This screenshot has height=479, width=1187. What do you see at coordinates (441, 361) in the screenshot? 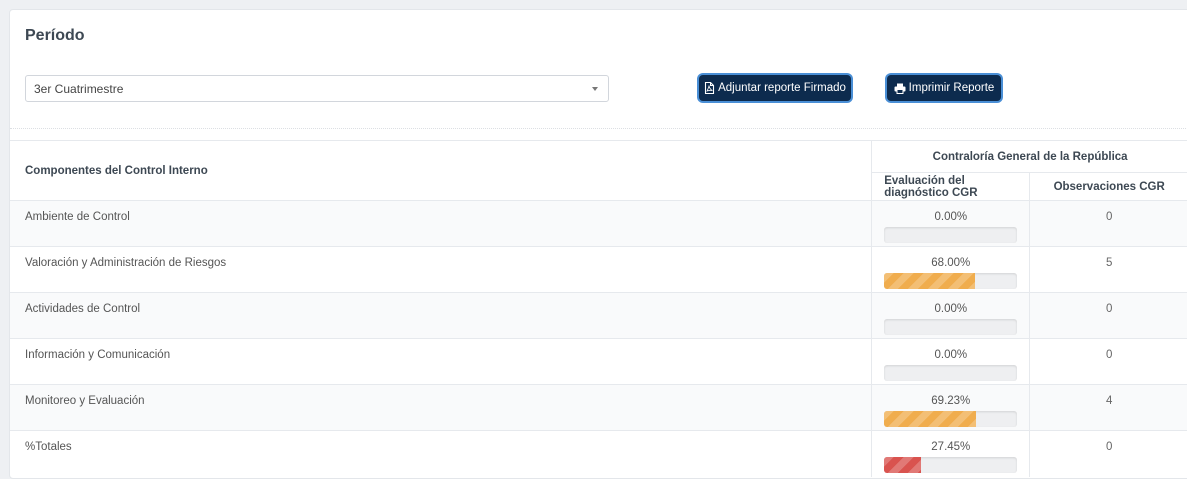
I see `component-name: Información y Comunicación` at bounding box center [441, 361].